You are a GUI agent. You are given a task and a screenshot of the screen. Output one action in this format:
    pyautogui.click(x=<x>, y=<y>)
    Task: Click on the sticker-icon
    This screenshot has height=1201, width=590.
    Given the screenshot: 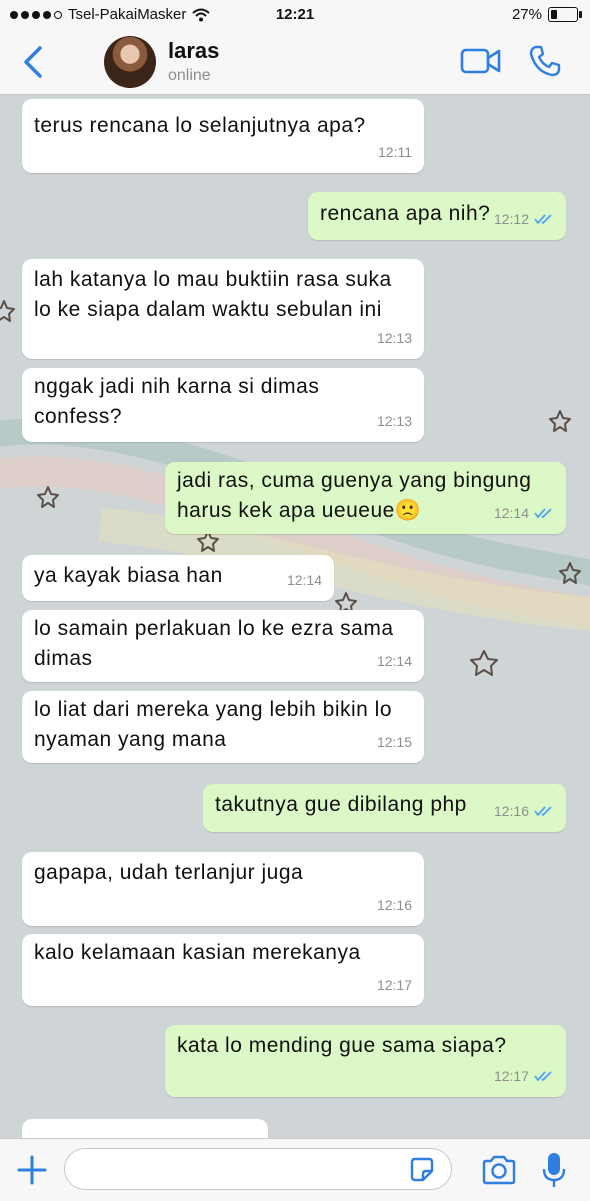 What is the action you would take?
    pyautogui.click(x=422, y=1170)
    